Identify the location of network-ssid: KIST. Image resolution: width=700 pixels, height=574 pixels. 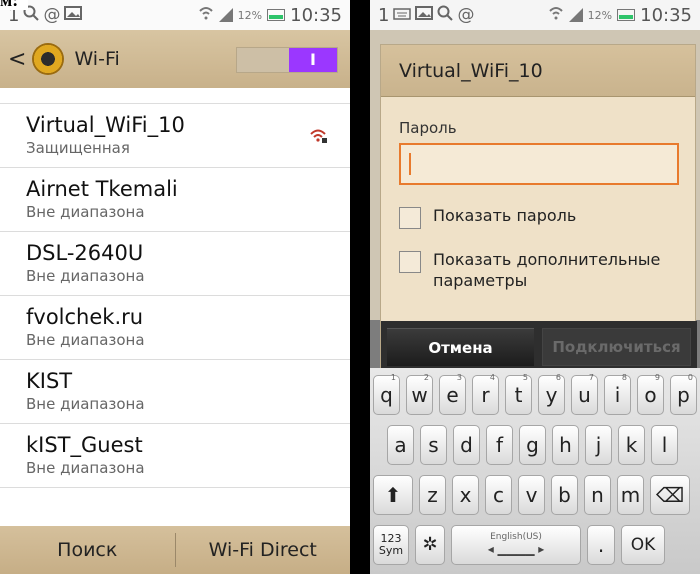
(49, 381).